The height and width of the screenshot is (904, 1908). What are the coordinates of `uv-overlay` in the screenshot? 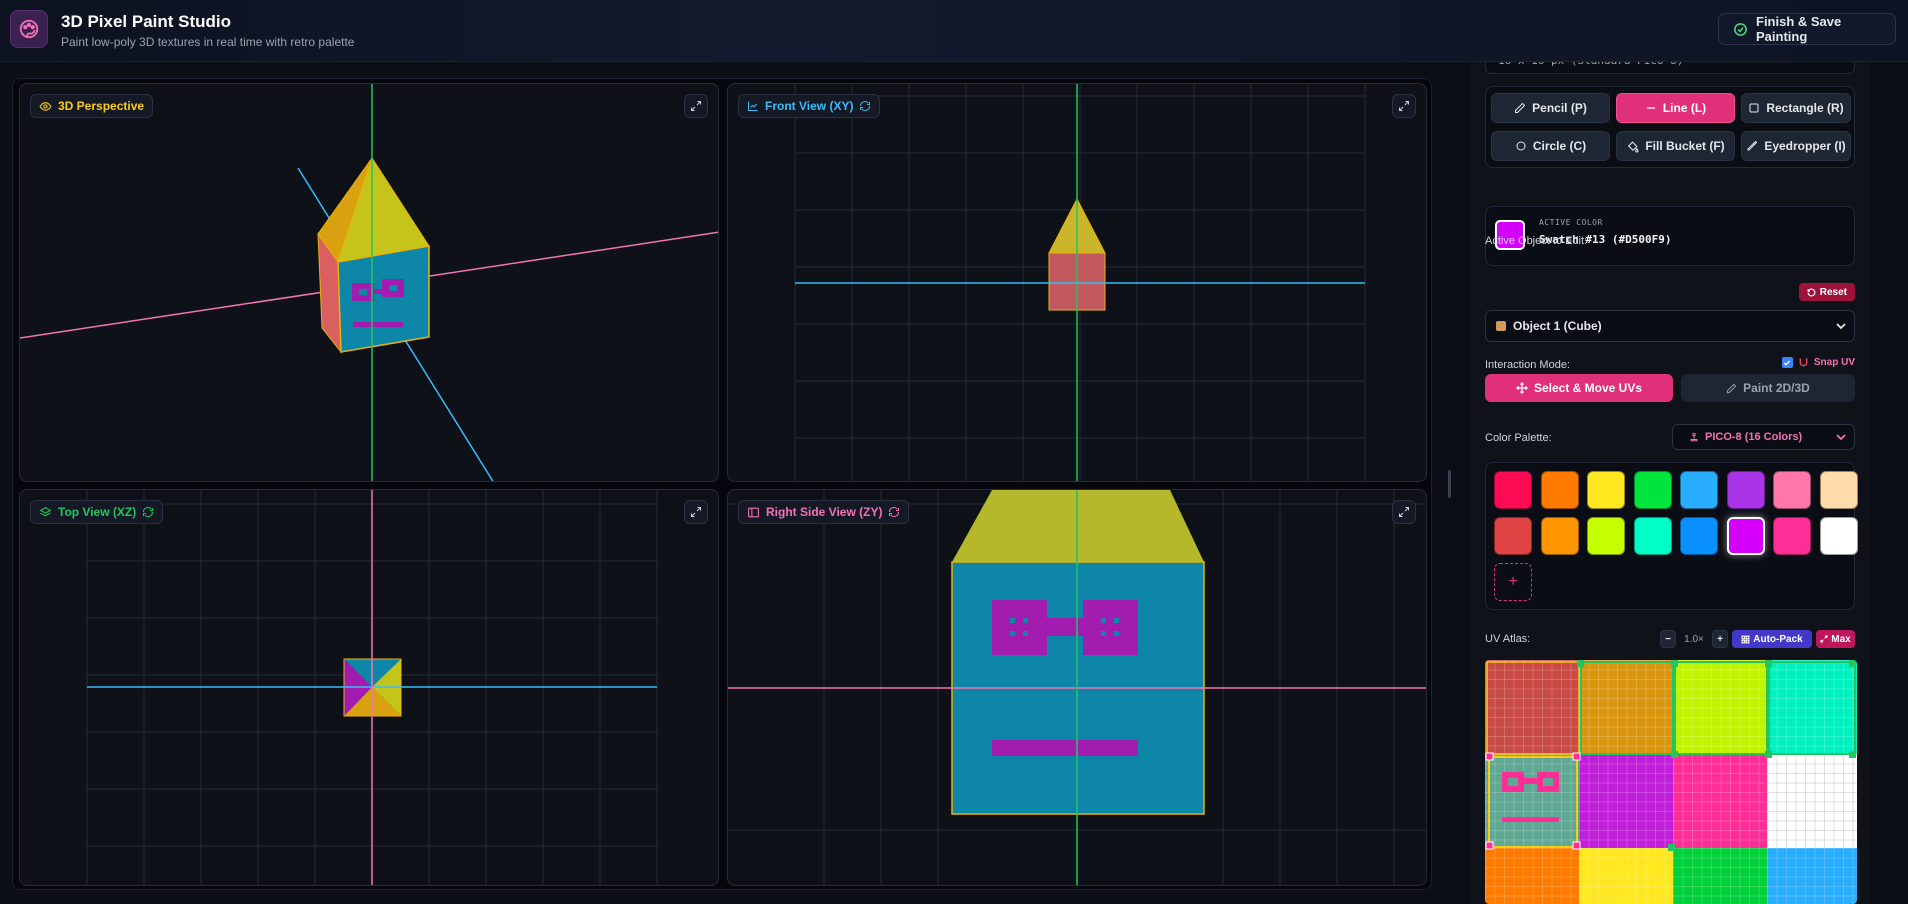 It's located at (1670, 755).